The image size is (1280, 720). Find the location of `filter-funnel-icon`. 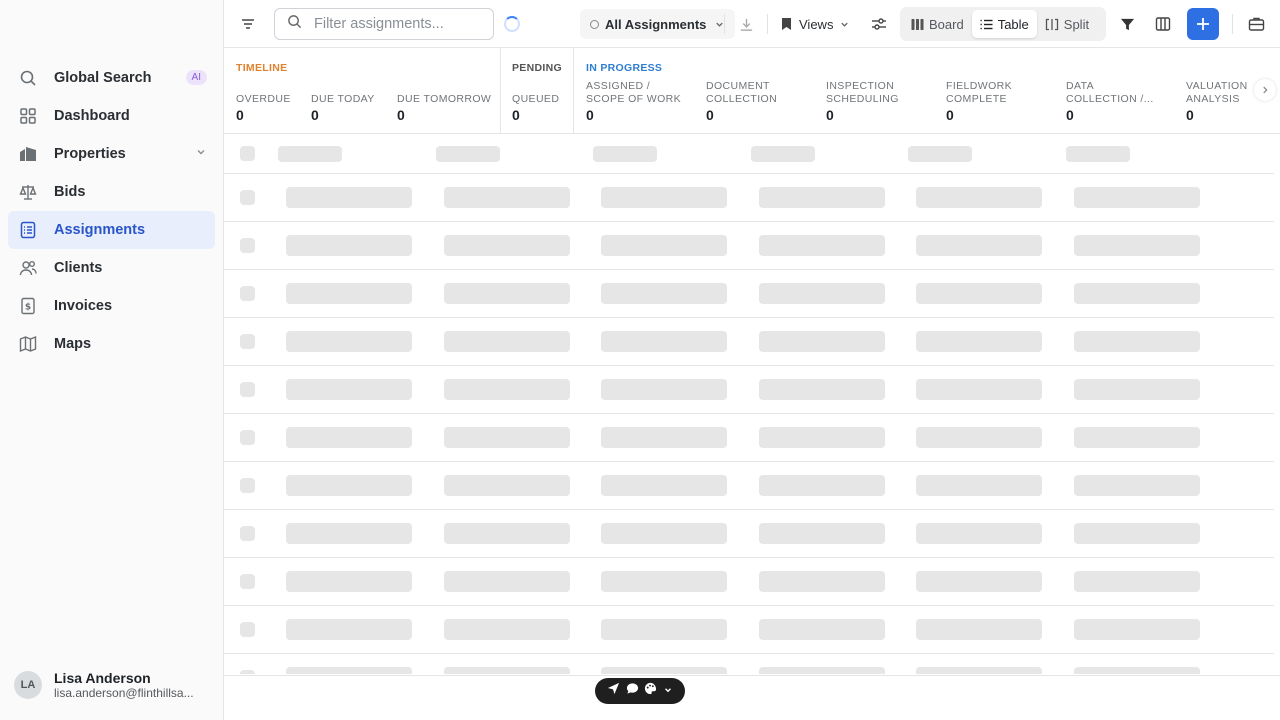

filter-funnel-icon is located at coordinates (1127, 24).